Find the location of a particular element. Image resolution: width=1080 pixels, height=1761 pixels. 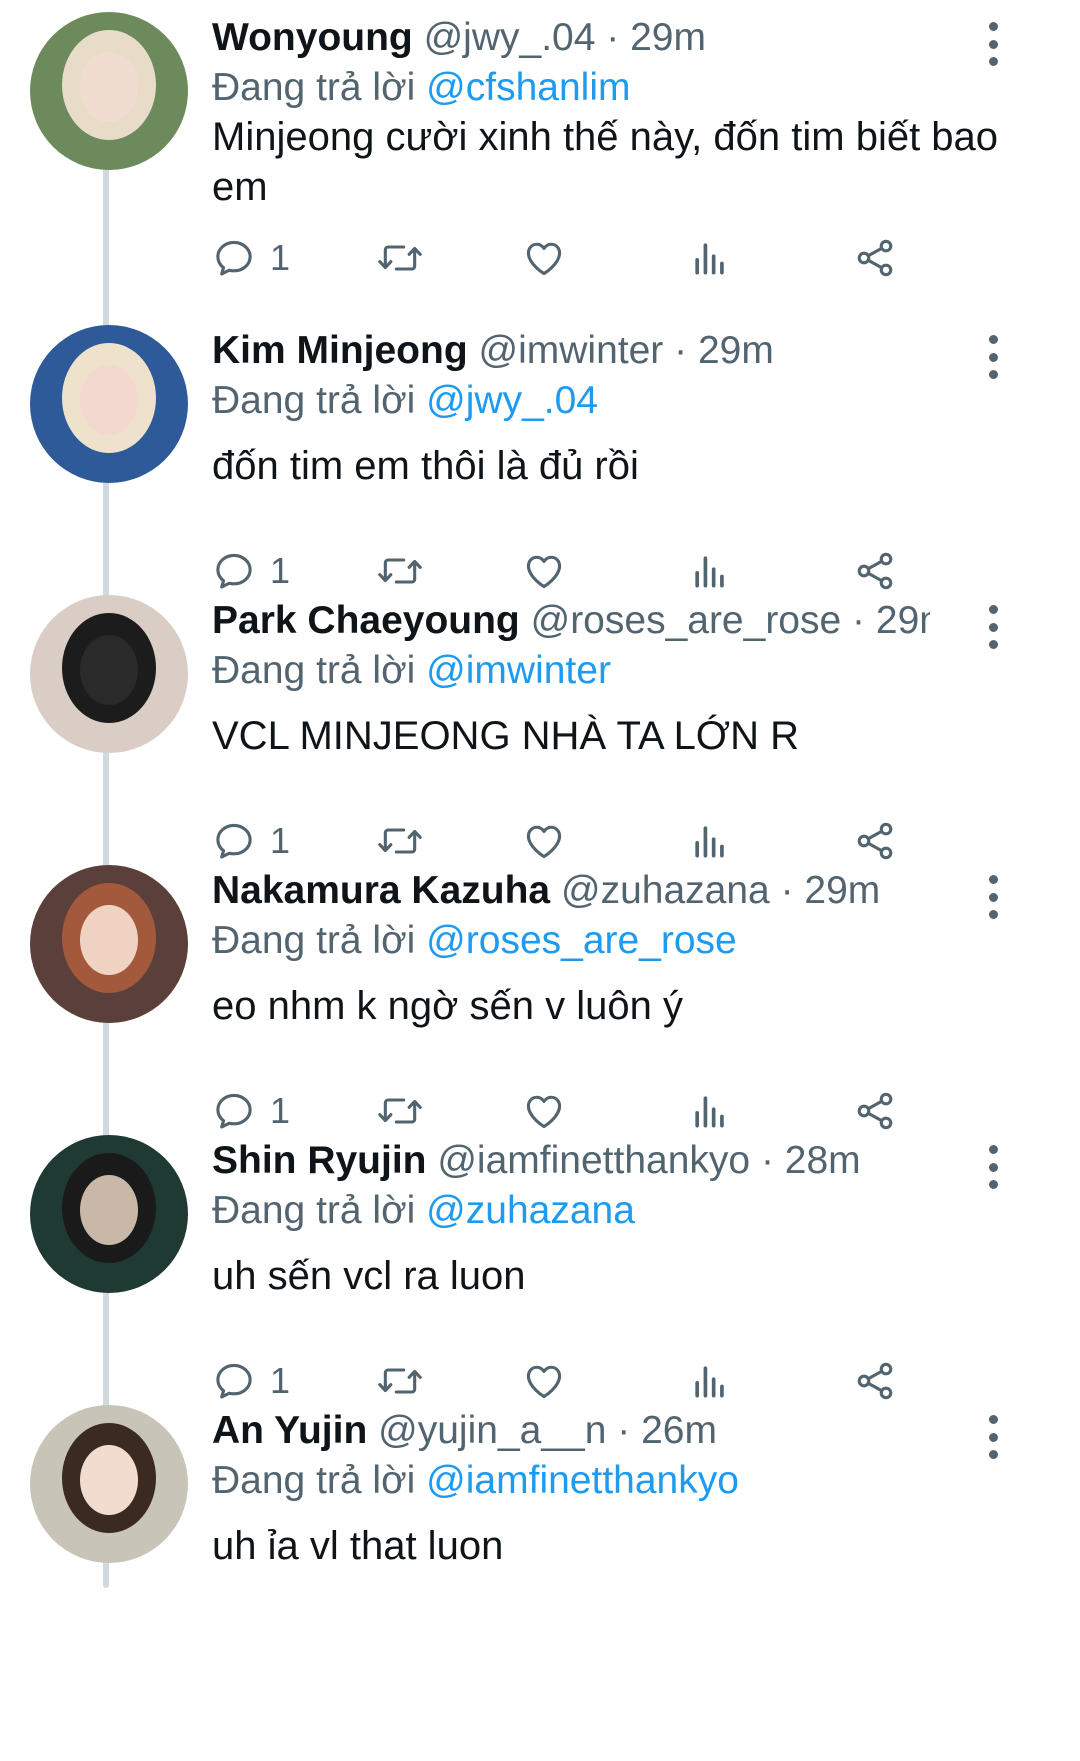

reply-count: 1 is located at coordinates (280, 257).